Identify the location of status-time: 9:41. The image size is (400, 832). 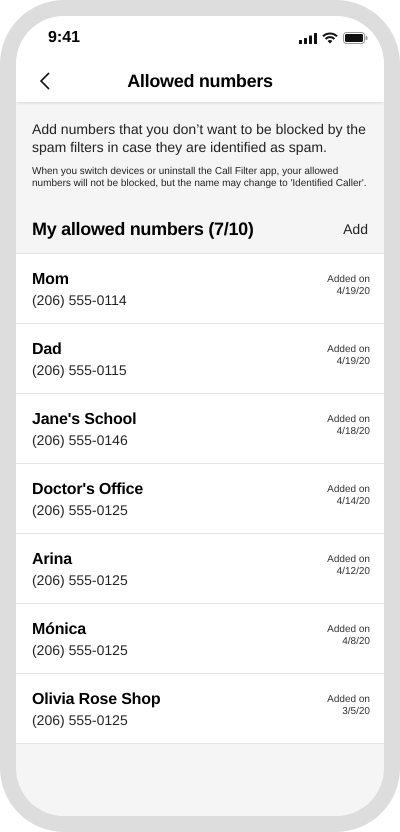
(64, 38).